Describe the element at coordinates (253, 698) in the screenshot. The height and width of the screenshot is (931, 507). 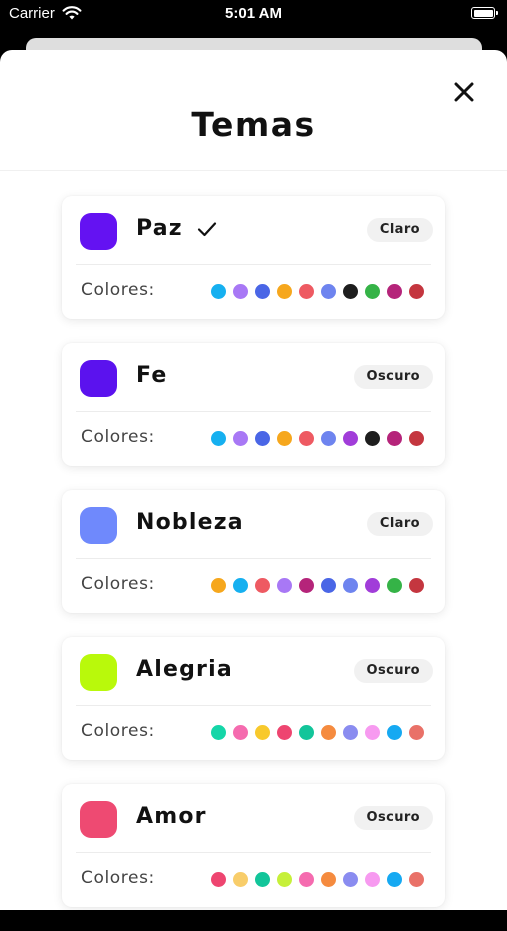
I see `theme-card-alegria: Alegria Oscuro Colores:` at that location.